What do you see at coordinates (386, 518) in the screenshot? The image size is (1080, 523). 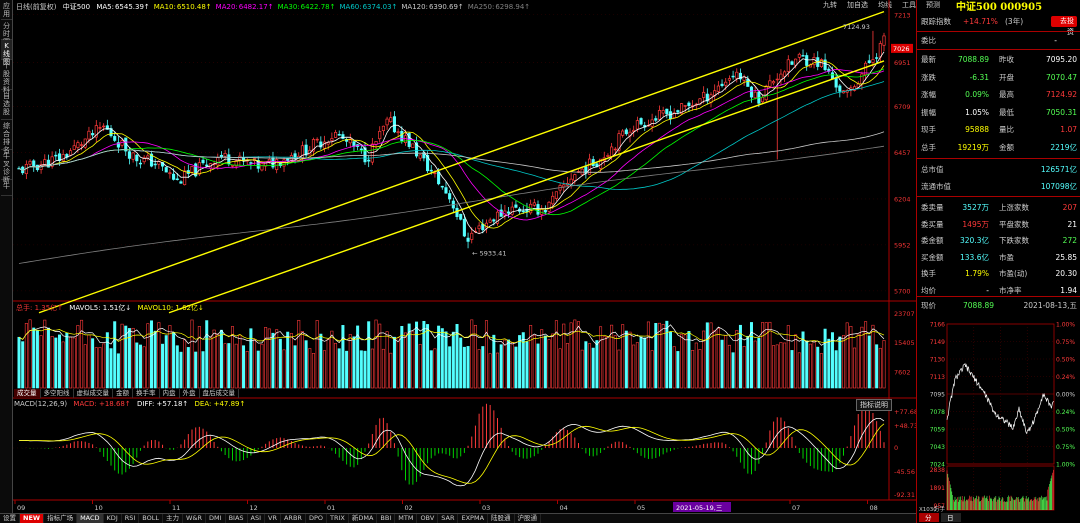 I see `indicator-tab-17: BBI` at bounding box center [386, 518].